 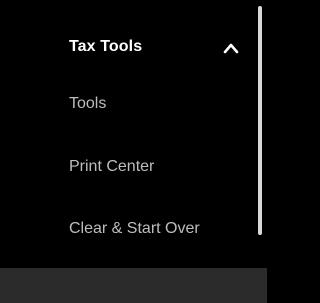 I want to click on sidebar-item-clear-start-over: Clear & Start Over, so click(x=134, y=229).